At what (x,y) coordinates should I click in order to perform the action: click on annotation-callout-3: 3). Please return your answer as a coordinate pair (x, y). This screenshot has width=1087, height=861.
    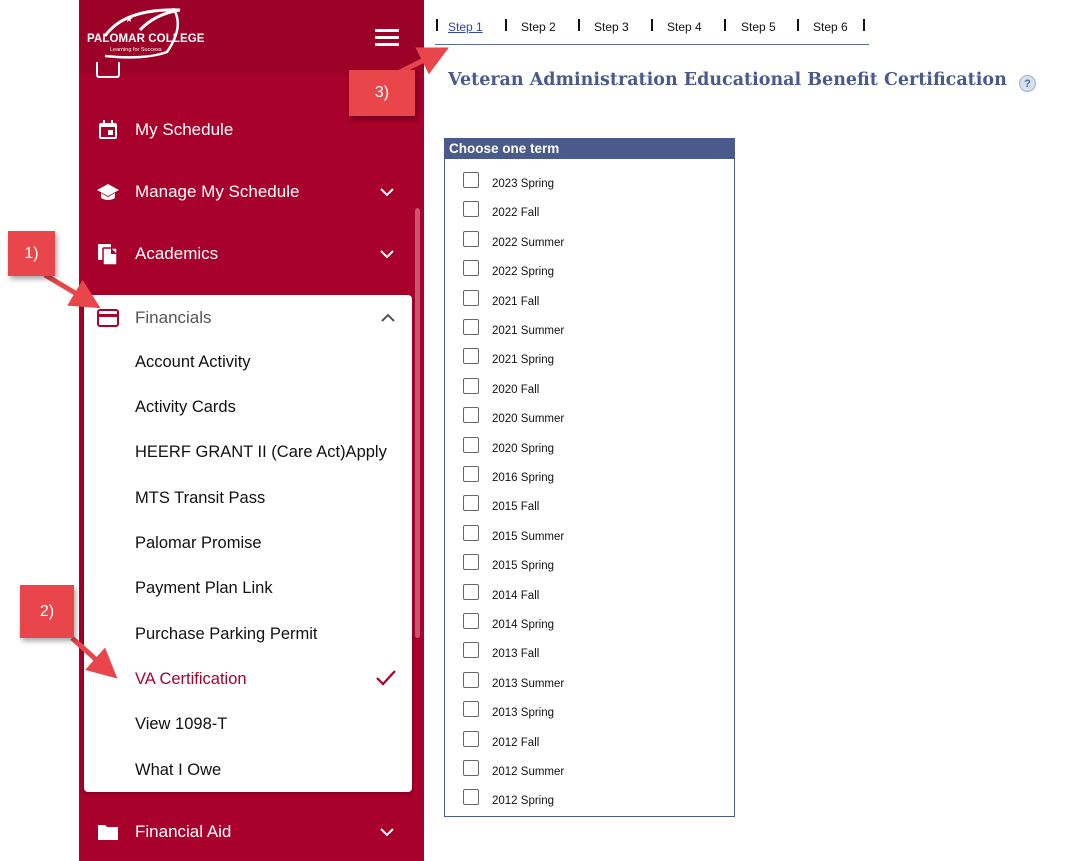
    Looking at the image, I should click on (382, 93).